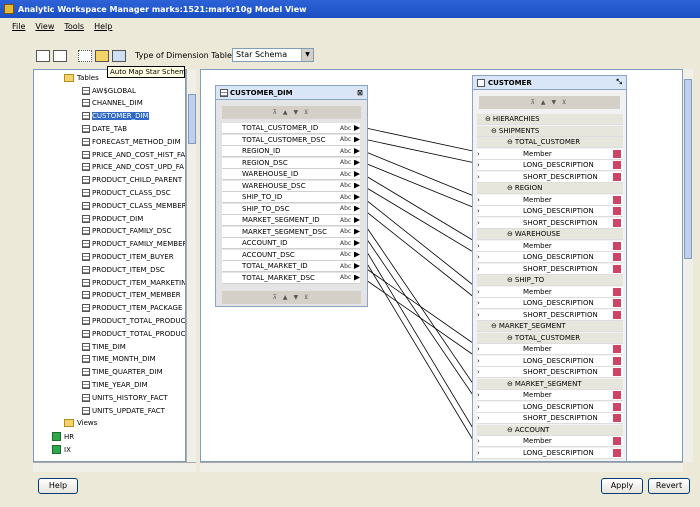 The height and width of the screenshot is (507, 700). Describe the element at coordinates (125, 397) in the screenshot. I see `tree-table-item: UNITS_HISTORY_FACT` at that location.